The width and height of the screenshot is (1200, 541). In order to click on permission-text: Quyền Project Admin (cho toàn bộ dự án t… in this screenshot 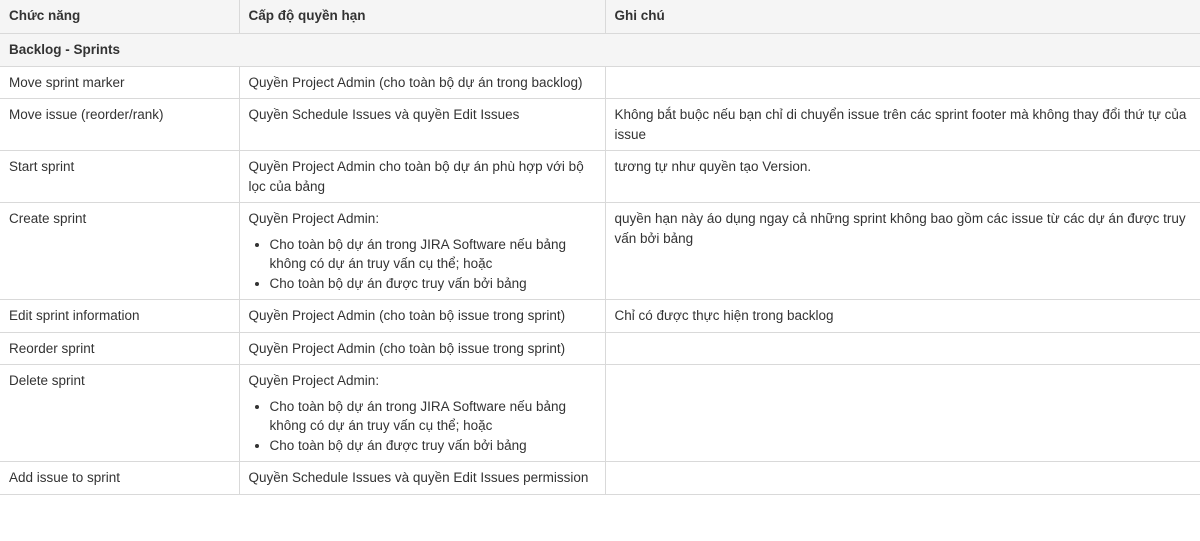, I will do `click(415, 82)`.